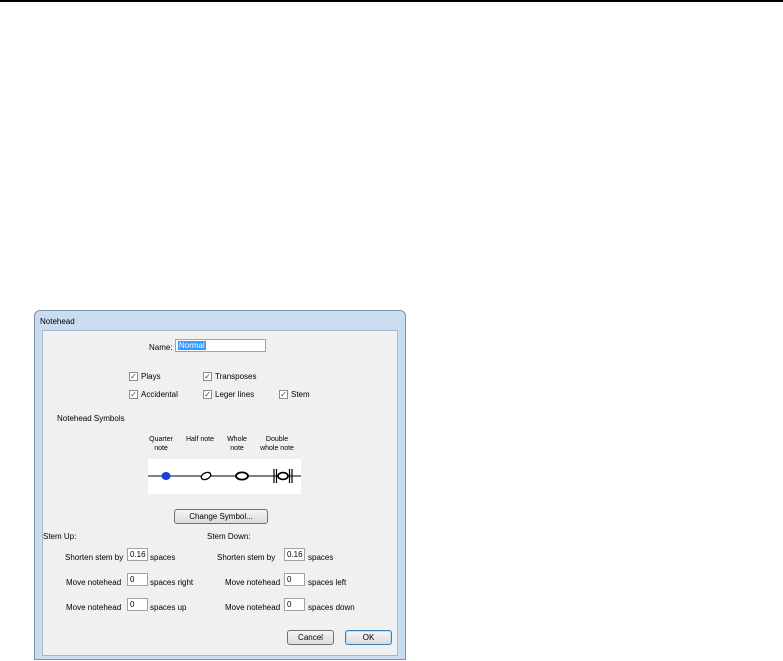 The image size is (783, 661). What do you see at coordinates (207, 376) in the screenshot?
I see `transposes-checkbox: ✓` at bounding box center [207, 376].